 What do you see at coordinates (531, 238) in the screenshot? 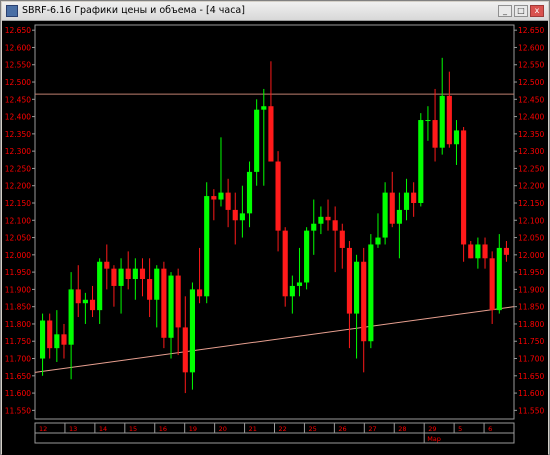
I see `y-tick-label-right: 12.050` at bounding box center [531, 238].